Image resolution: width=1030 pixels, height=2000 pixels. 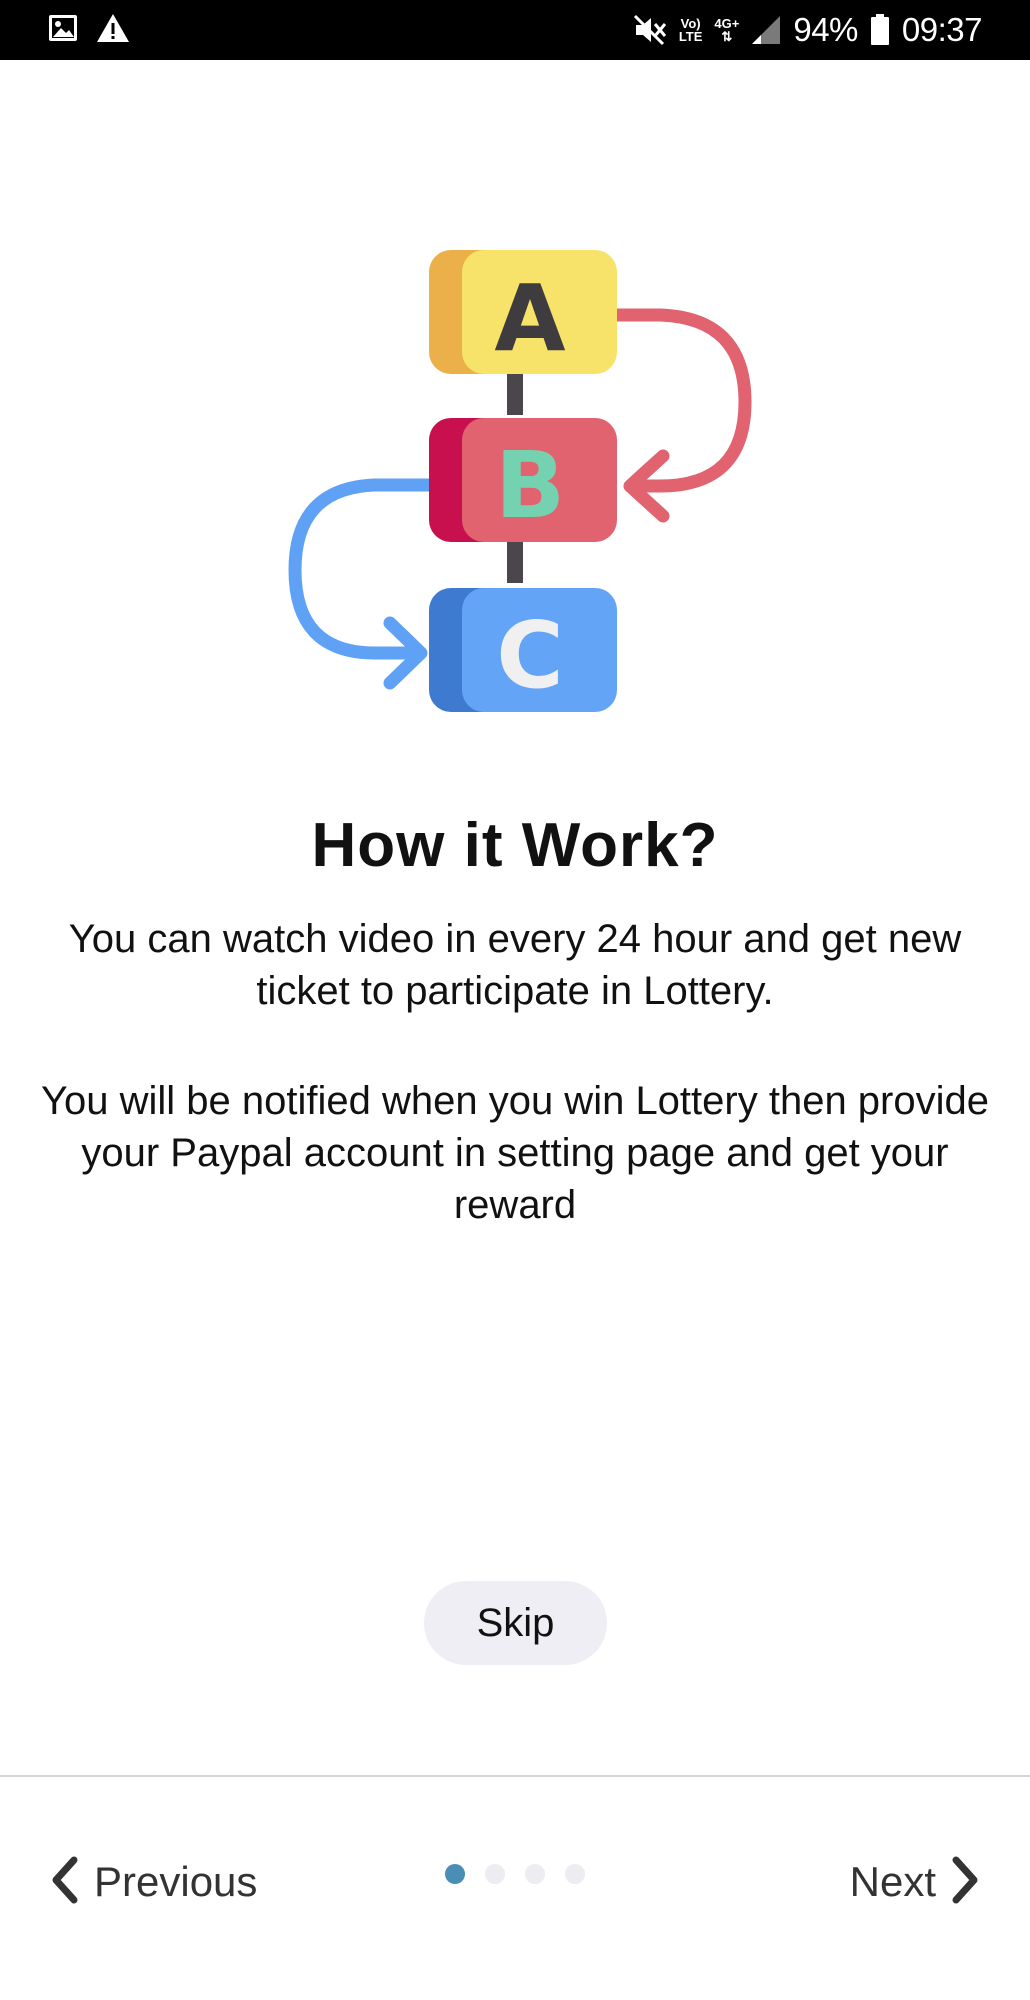 I want to click on data-arrows-icon: ⇅, so click(x=727, y=36).